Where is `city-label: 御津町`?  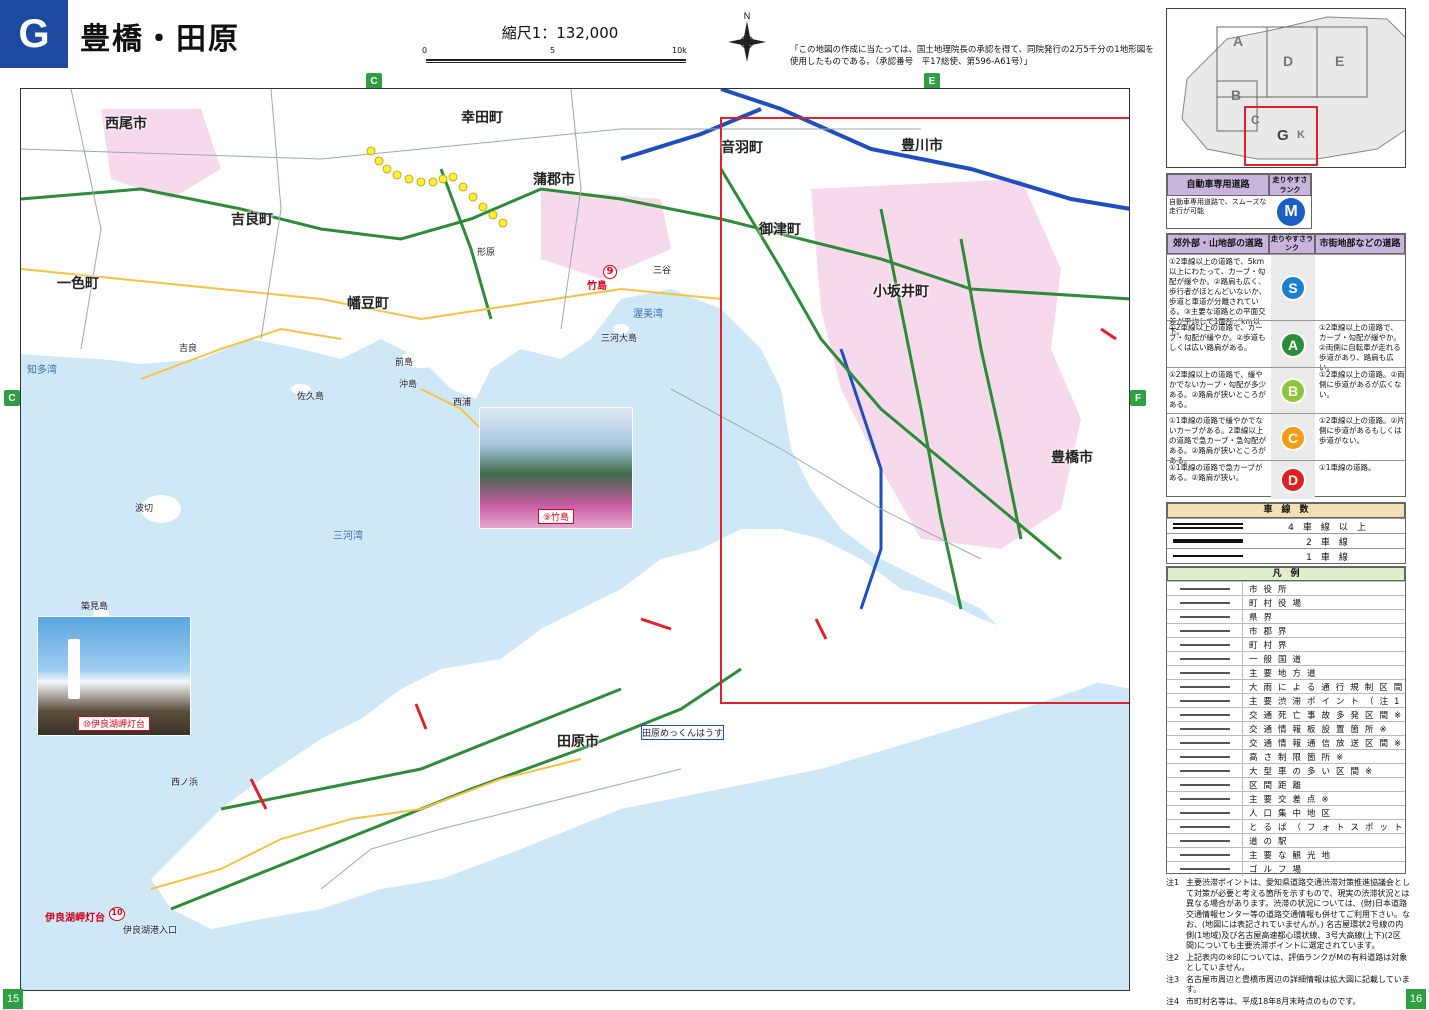 city-label: 御津町 is located at coordinates (780, 230).